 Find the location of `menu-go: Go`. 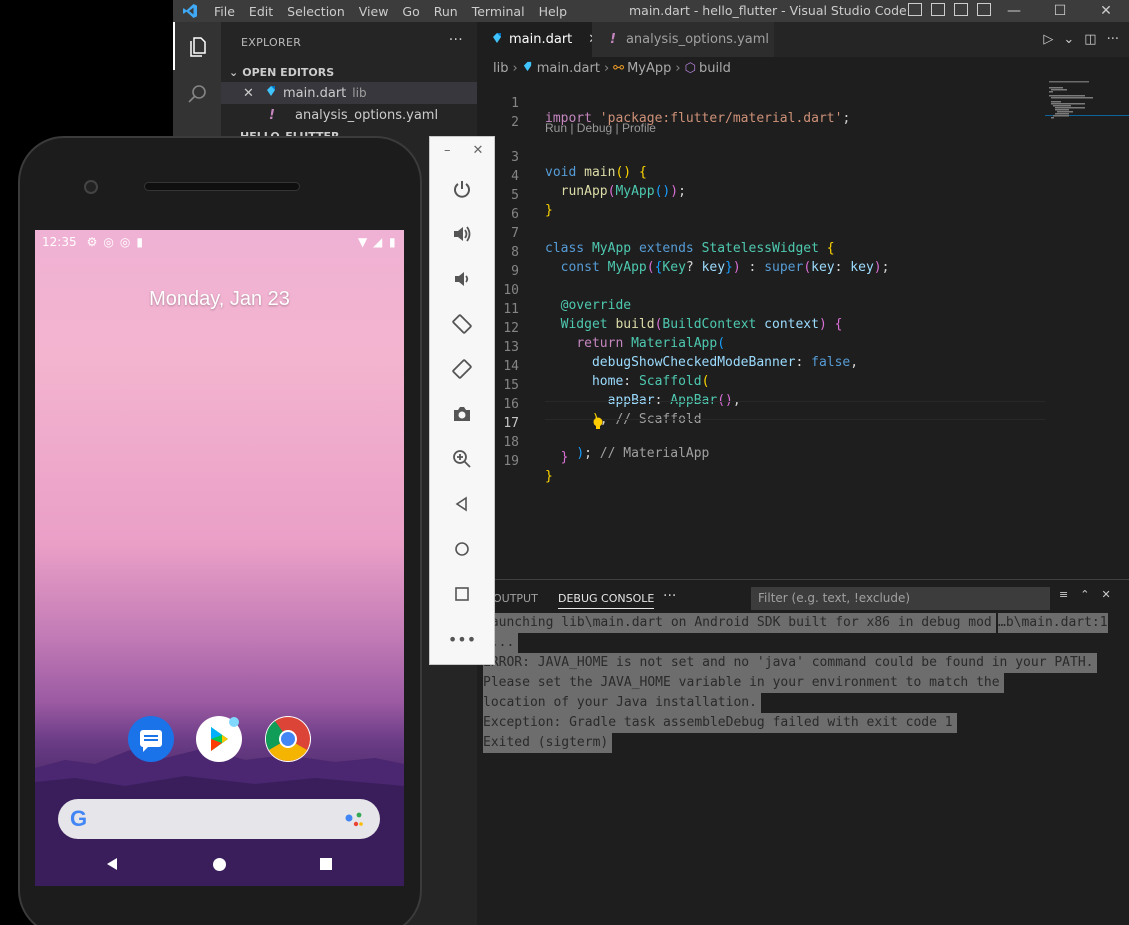

menu-go: Go is located at coordinates (410, 11).